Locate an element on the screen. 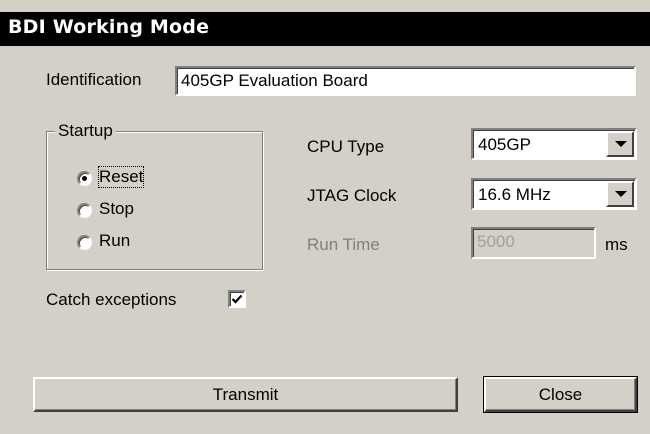 The width and height of the screenshot is (650, 434). catch-exceptions-checkbox is located at coordinates (237, 299).